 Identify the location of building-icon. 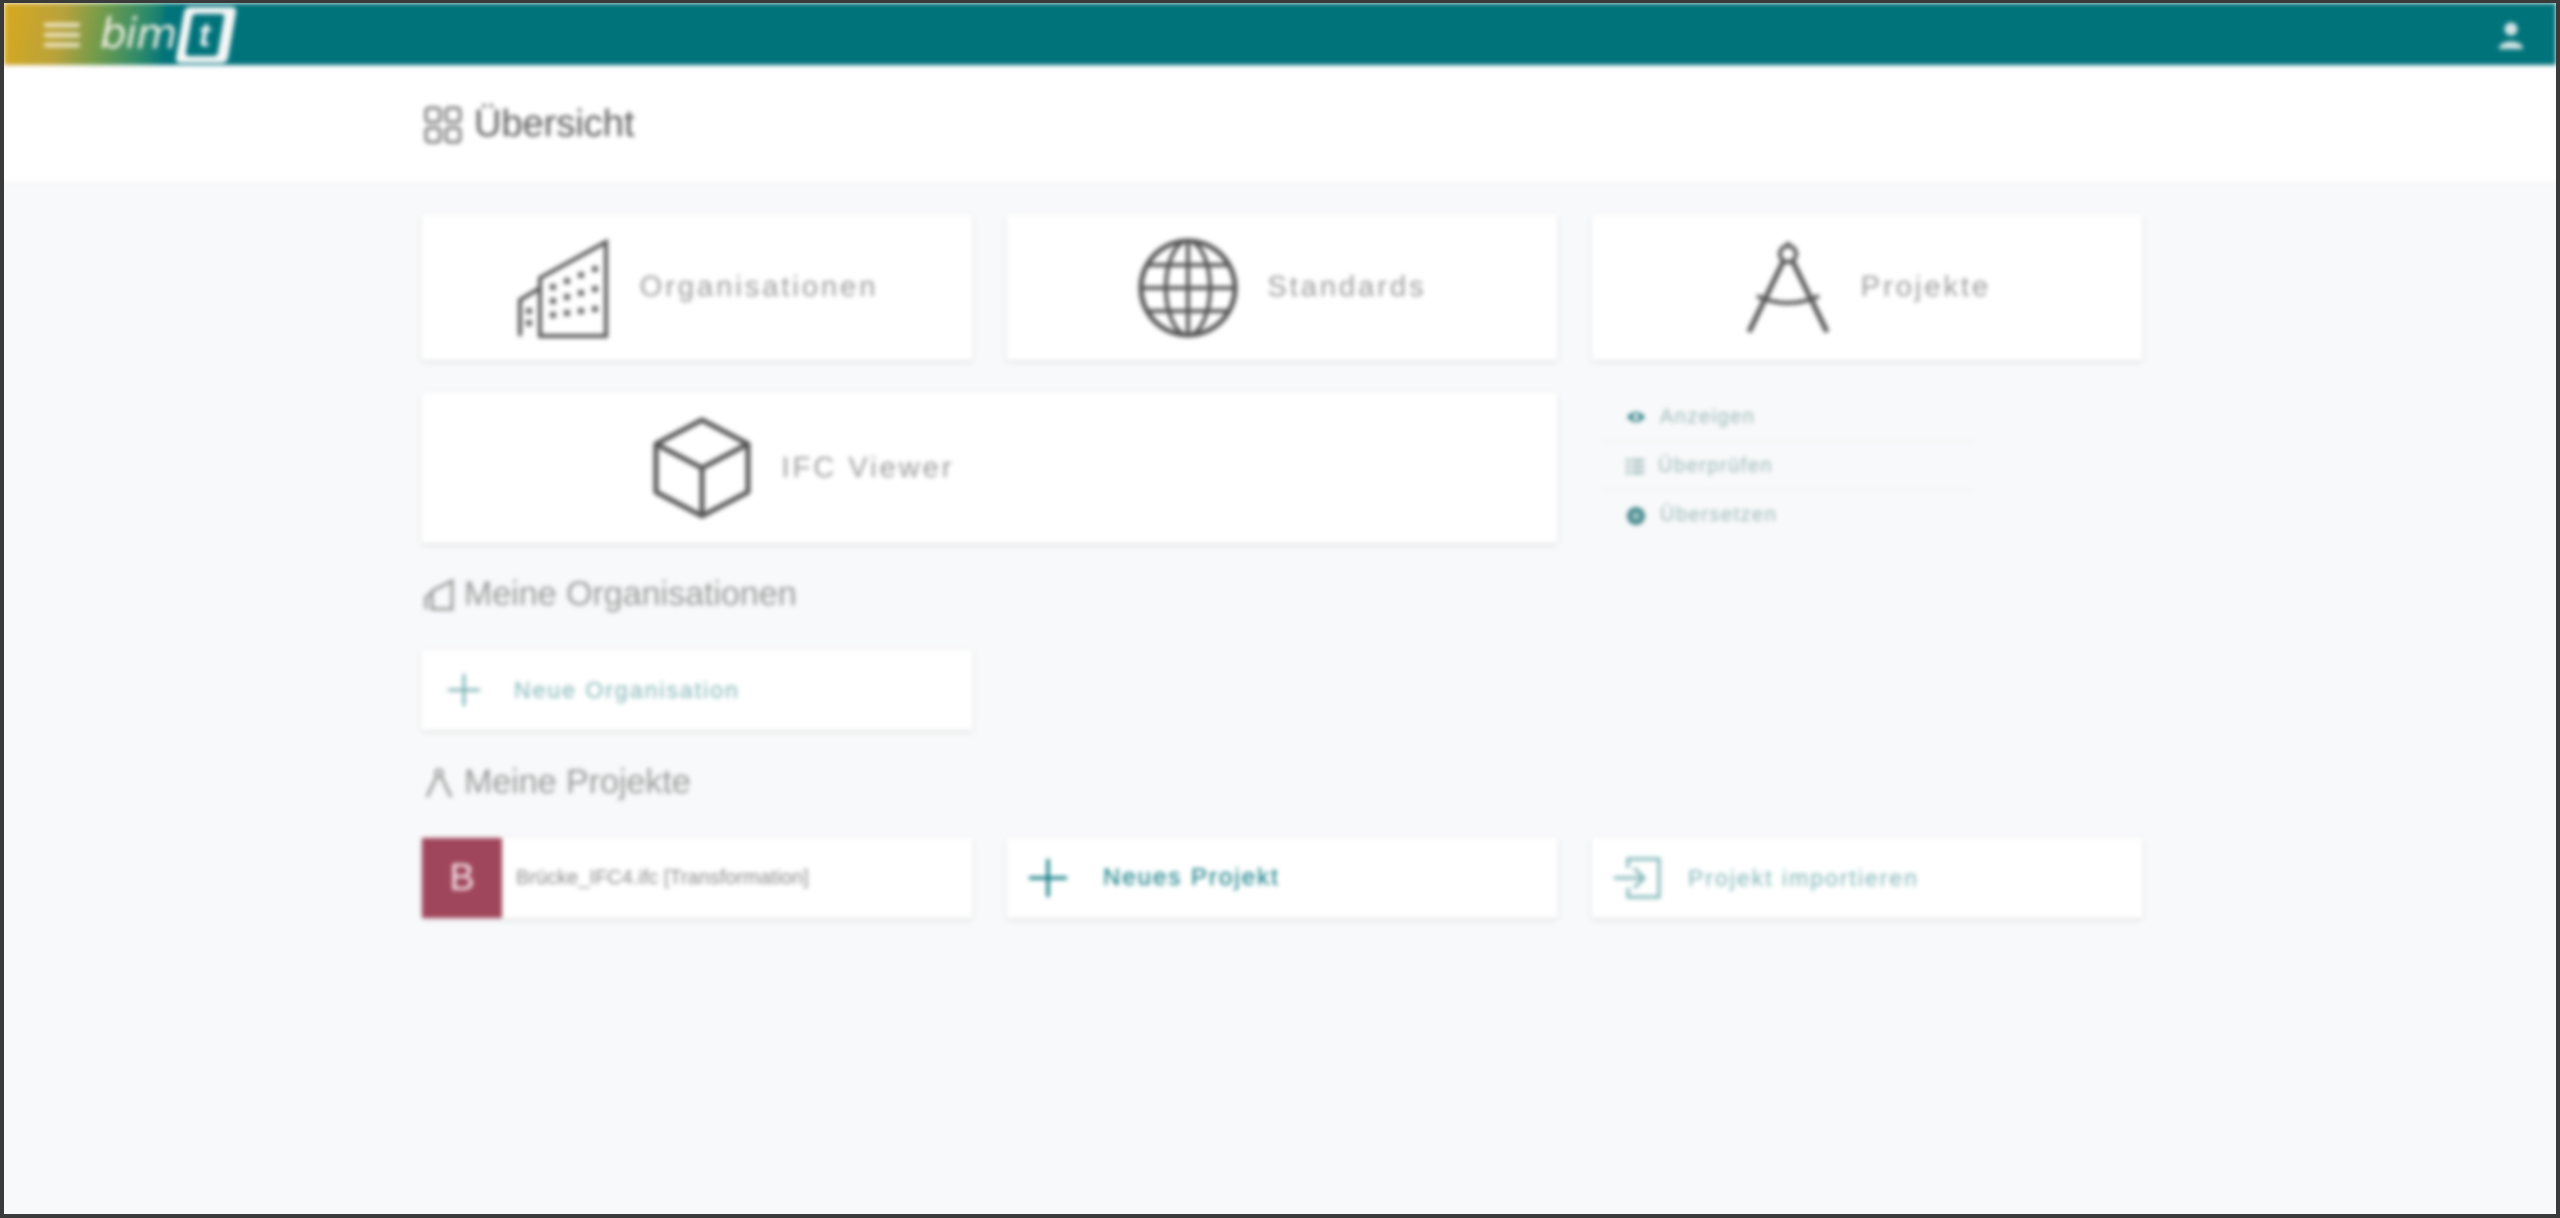
(562, 288).